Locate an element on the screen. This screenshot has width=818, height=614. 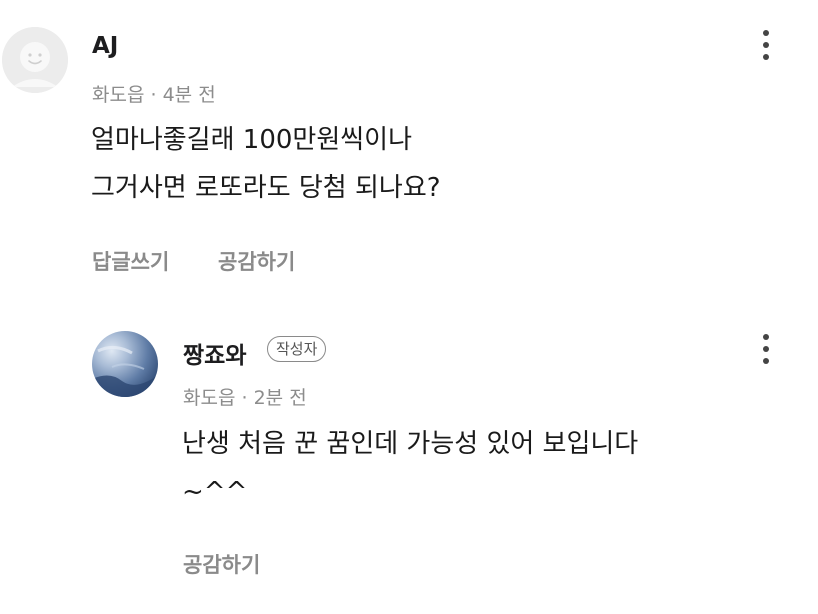
reply-meta: 화도읍 · 2분 전 is located at coordinates (245, 396).